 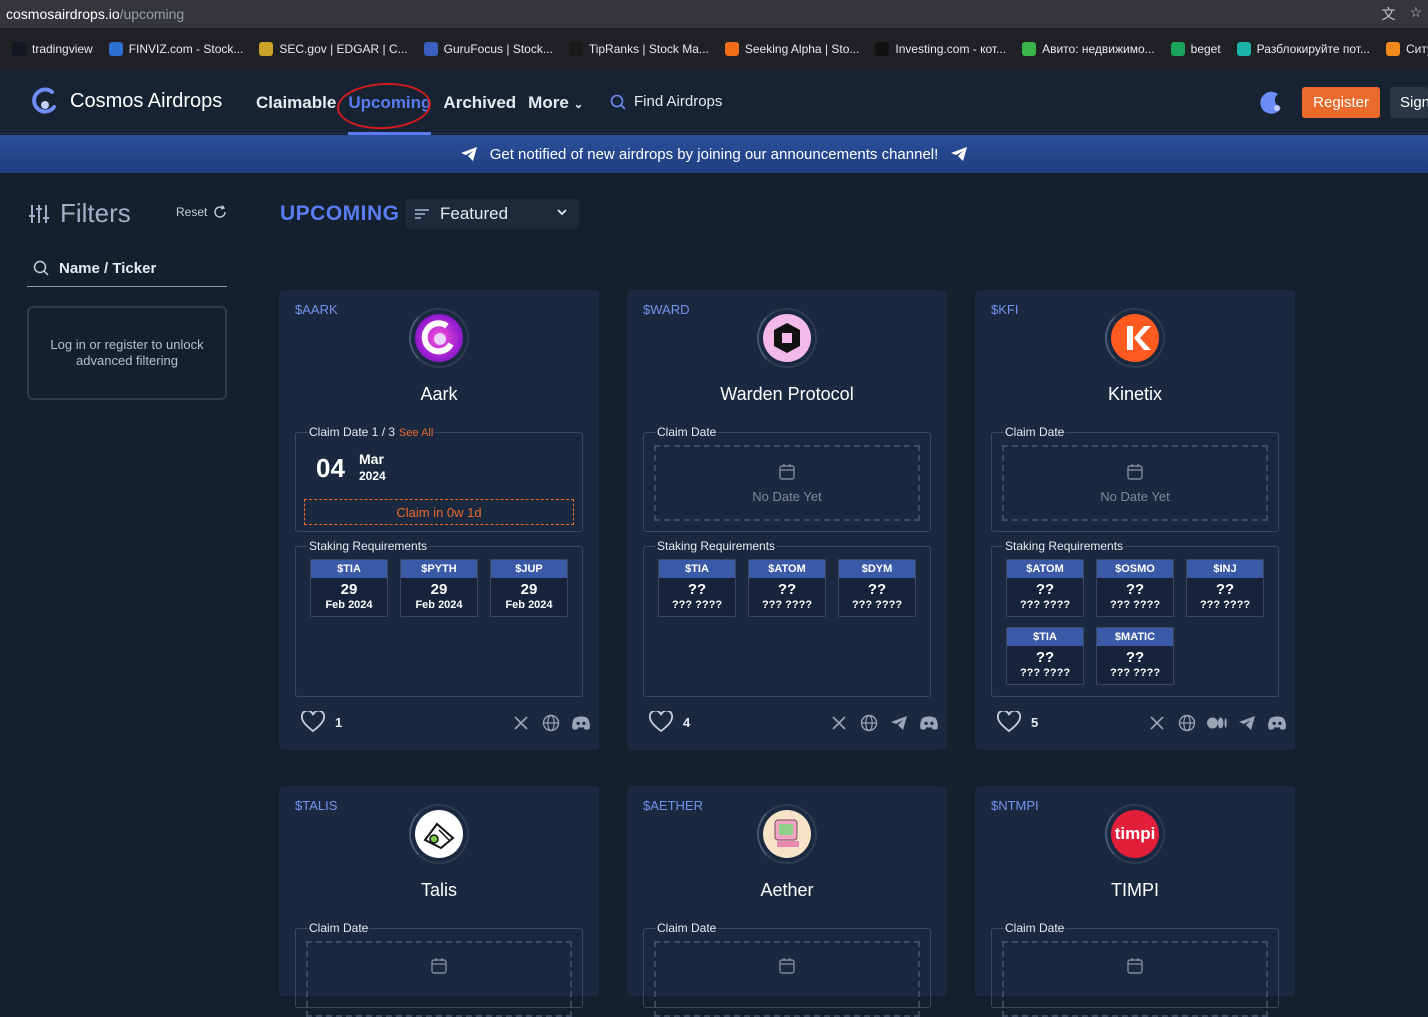 What do you see at coordinates (108, 268) in the screenshot?
I see `search-placeholder: Name / Ticker` at bounding box center [108, 268].